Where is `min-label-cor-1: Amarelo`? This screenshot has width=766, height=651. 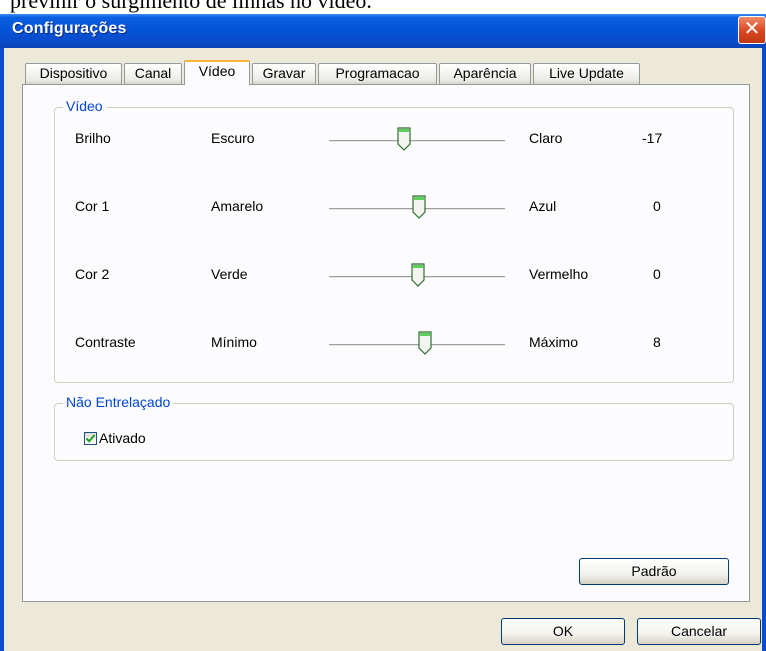 min-label-cor-1: Amarelo is located at coordinates (237, 206).